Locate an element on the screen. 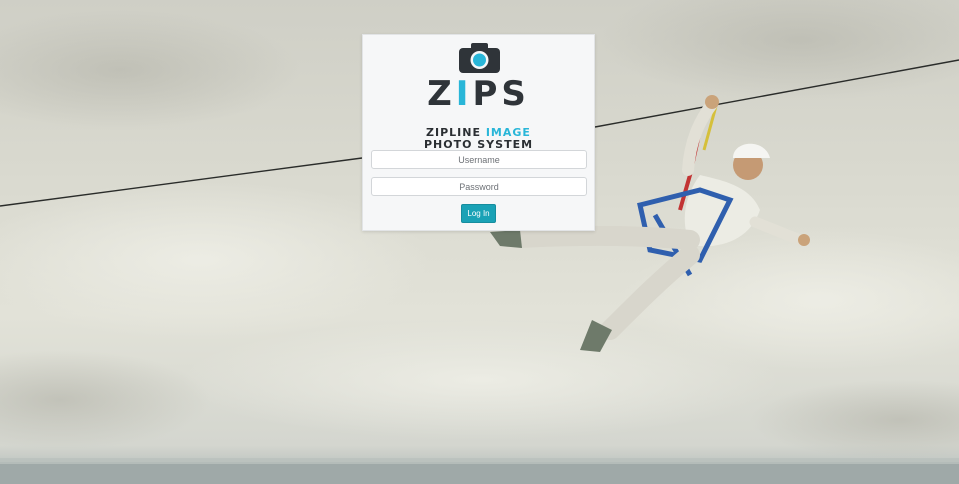  login-card: ZIPS ZIPLINE IMAGE PHOTO SYSTEM Log In is located at coordinates (478, 132).